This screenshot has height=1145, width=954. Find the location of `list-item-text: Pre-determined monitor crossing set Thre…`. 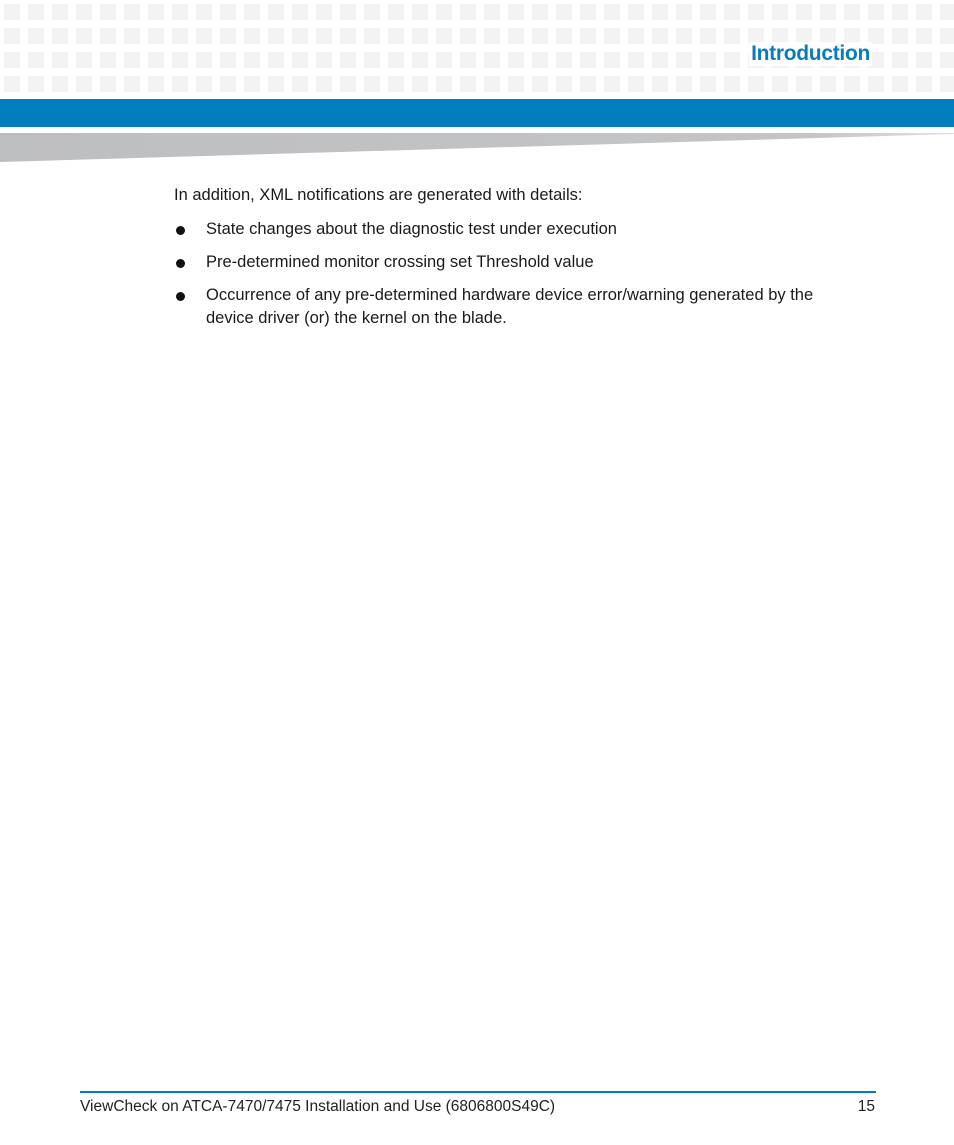

list-item-text: Pre-determined monitor crossing set Thre… is located at coordinates (400, 262).